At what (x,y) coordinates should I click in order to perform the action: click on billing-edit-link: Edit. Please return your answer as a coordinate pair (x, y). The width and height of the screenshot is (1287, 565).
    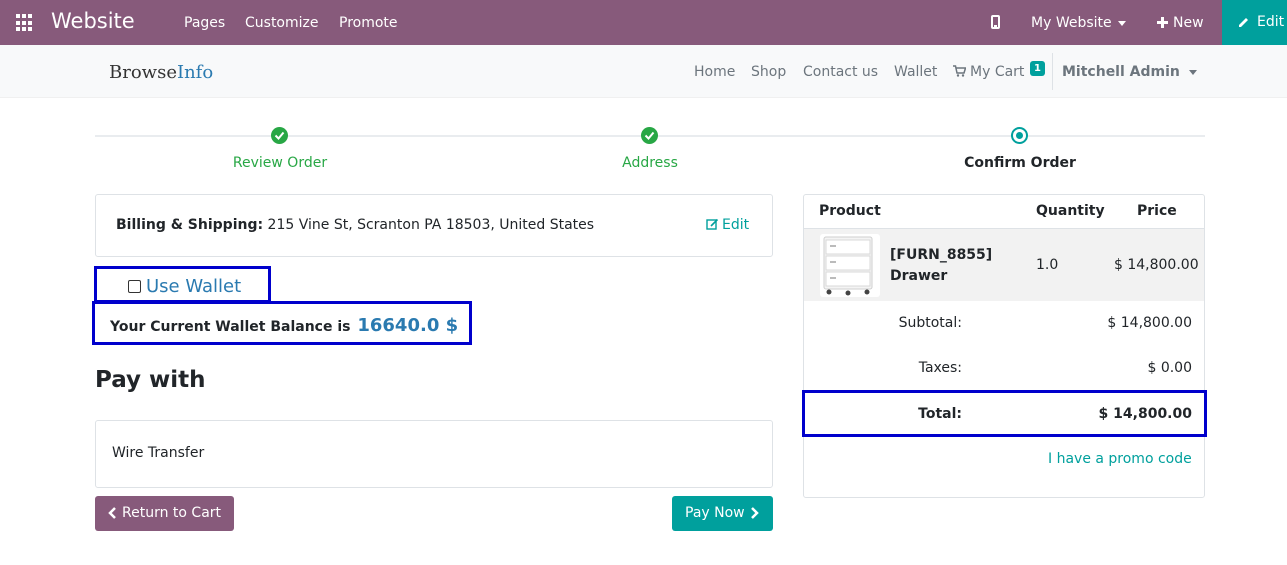
    Looking at the image, I should click on (727, 225).